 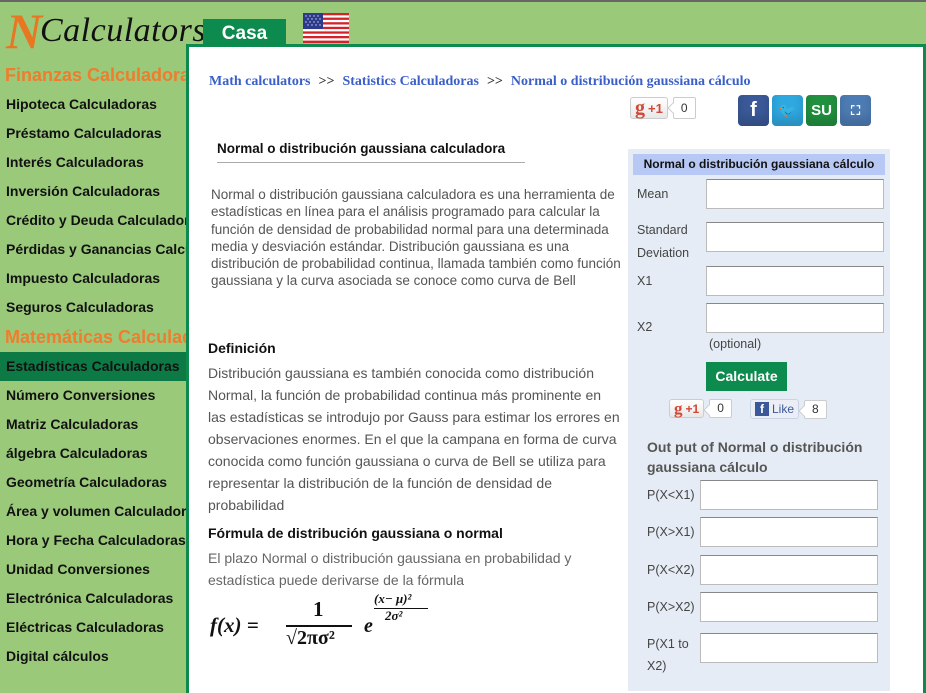 What do you see at coordinates (746, 376) in the screenshot?
I see `calculate-button: Calculate` at bounding box center [746, 376].